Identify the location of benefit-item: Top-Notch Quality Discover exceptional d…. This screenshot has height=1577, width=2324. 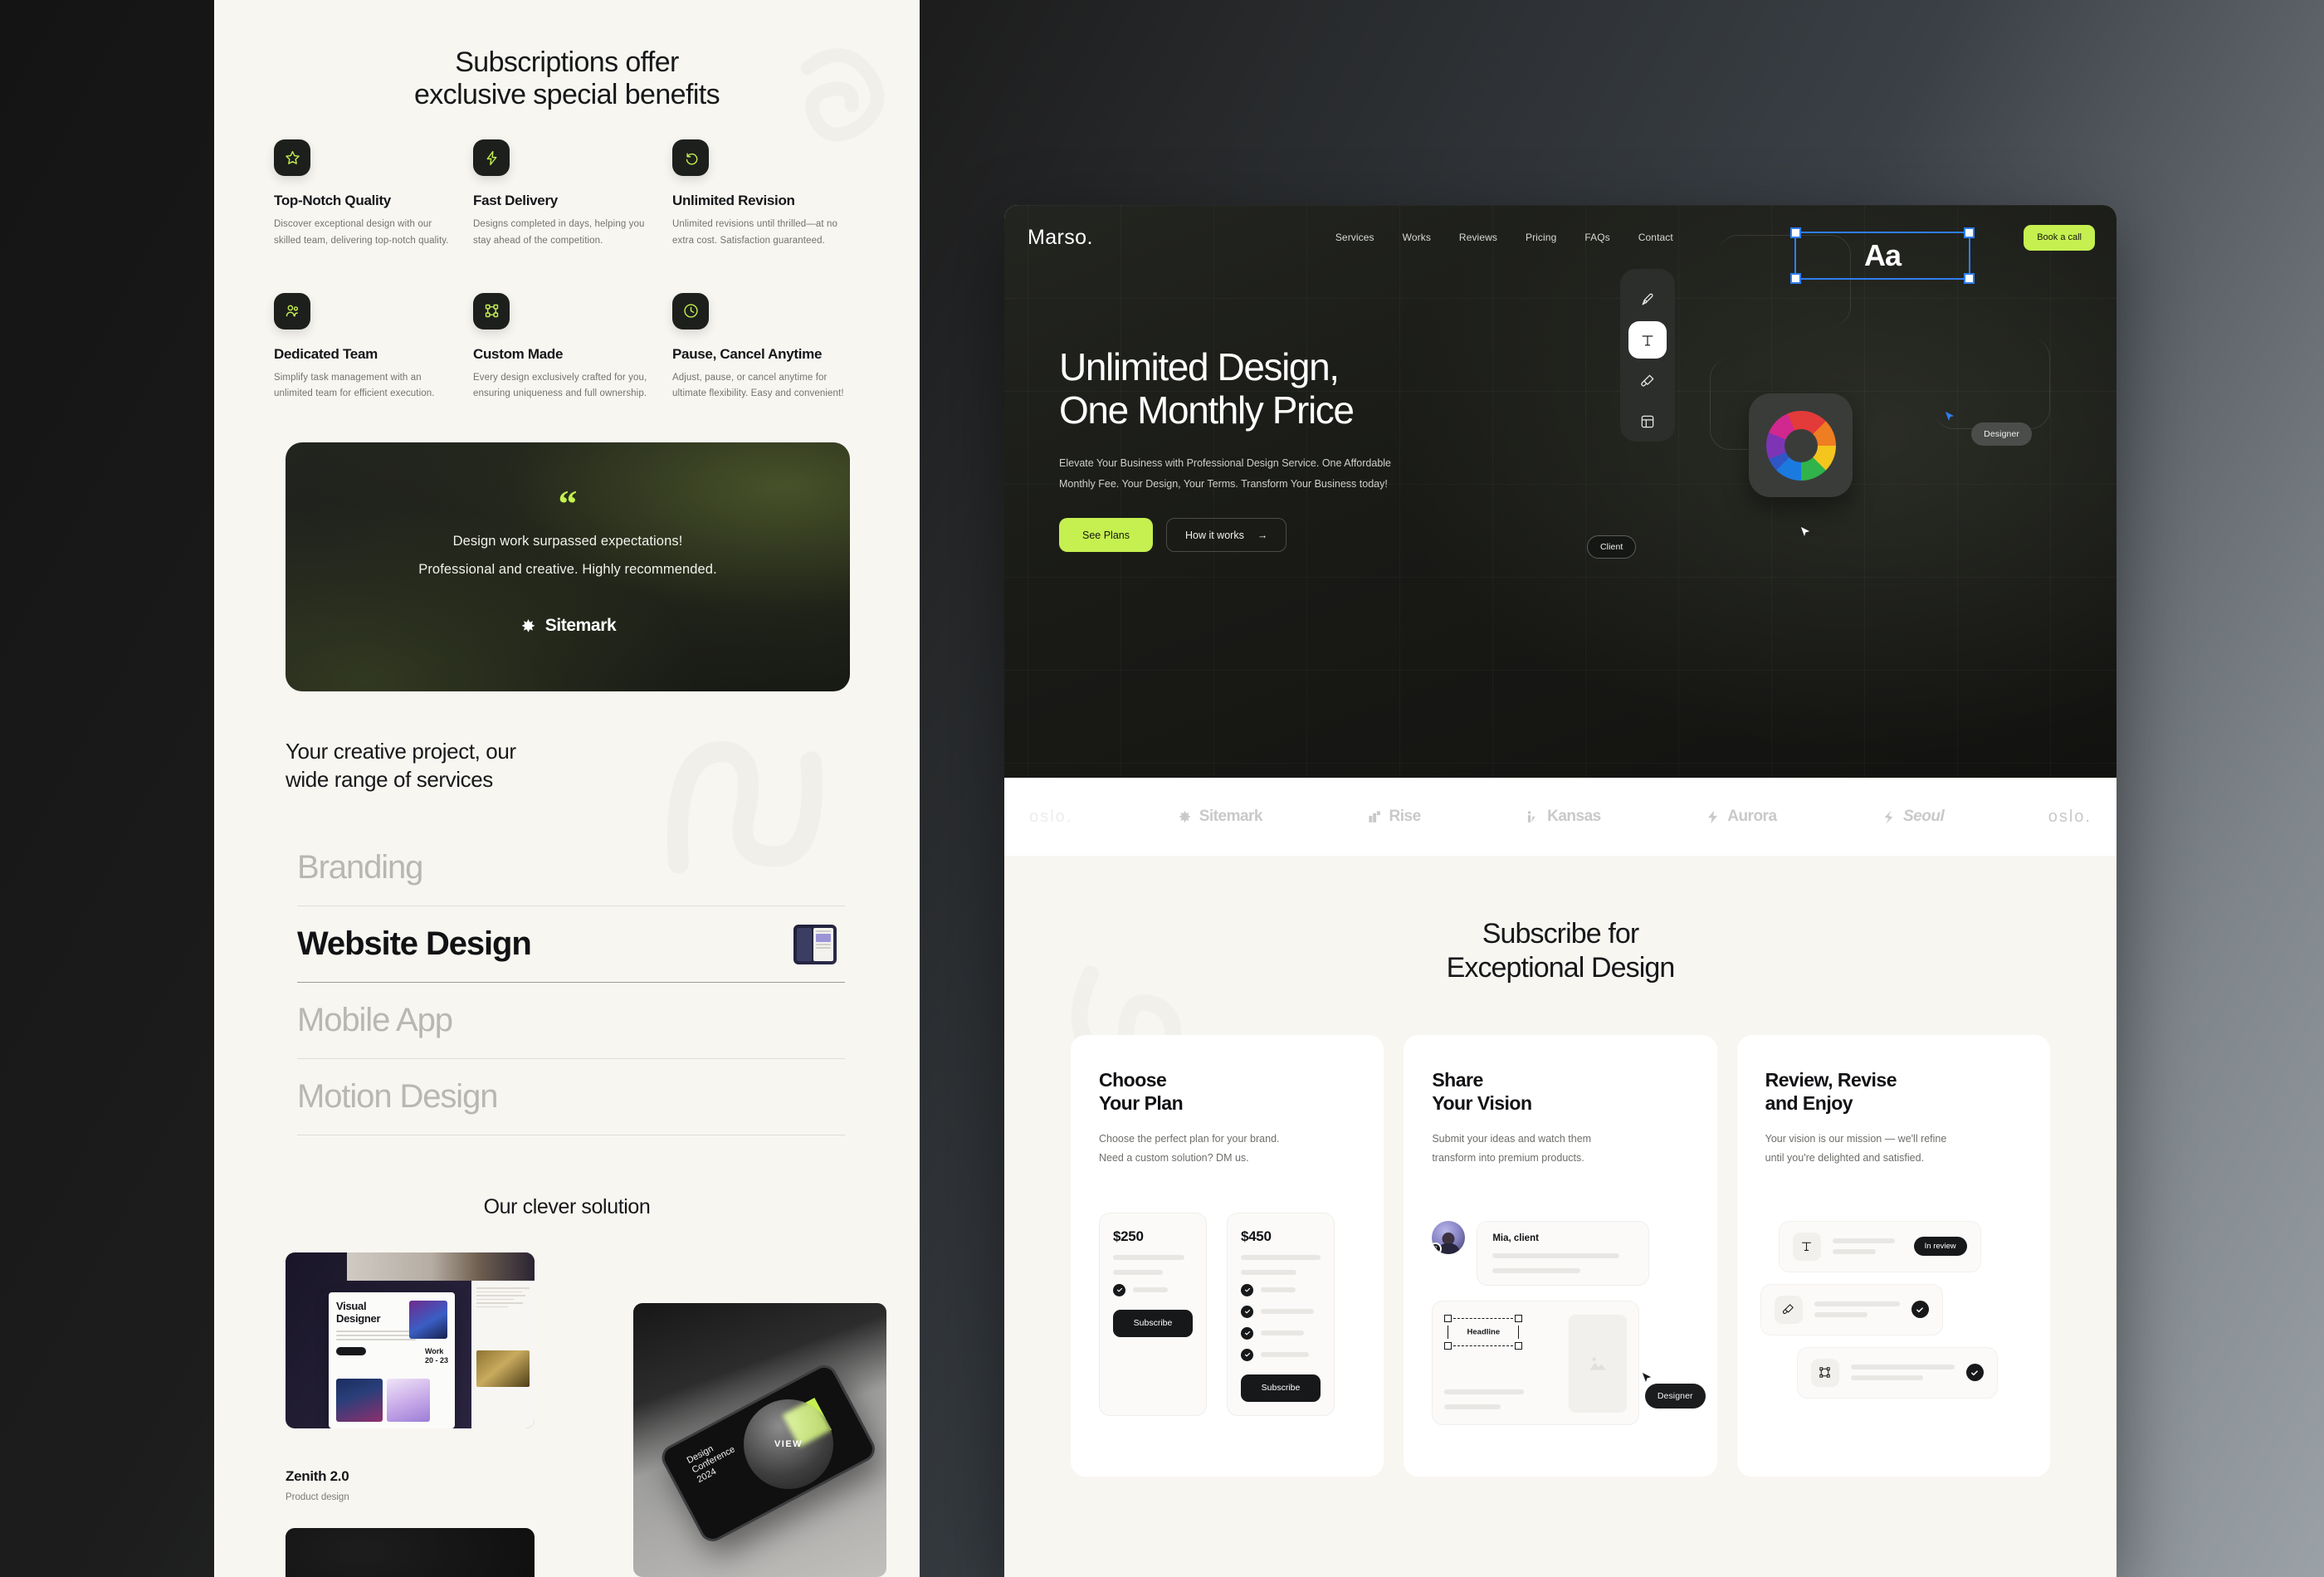
(363, 194).